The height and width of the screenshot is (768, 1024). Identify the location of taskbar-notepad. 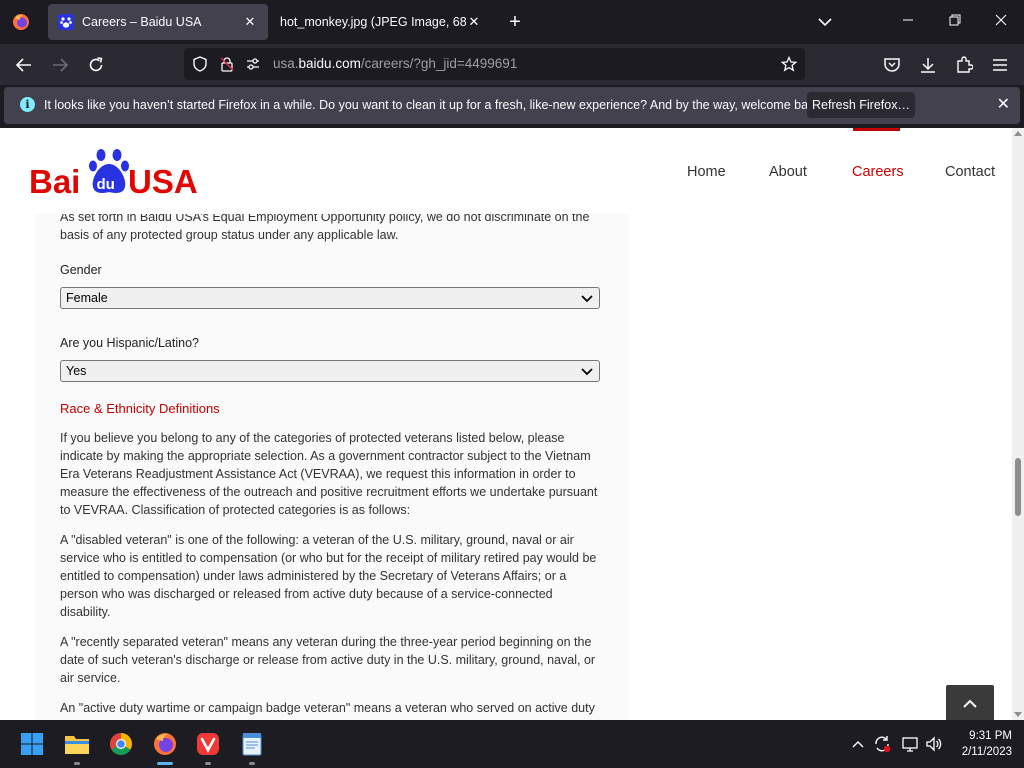
(252, 744).